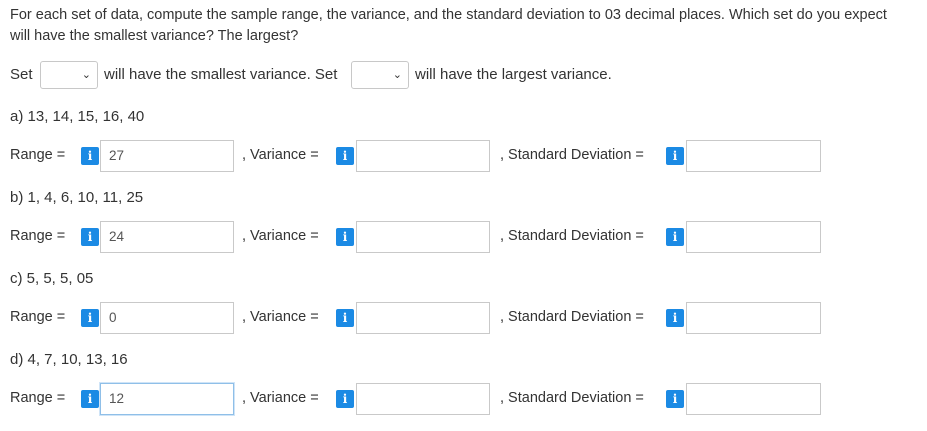 The height and width of the screenshot is (431, 927). Describe the element at coordinates (77, 116) in the screenshot. I see `dataset-a-title: a) 13, 14, 15, 16, 40` at that location.